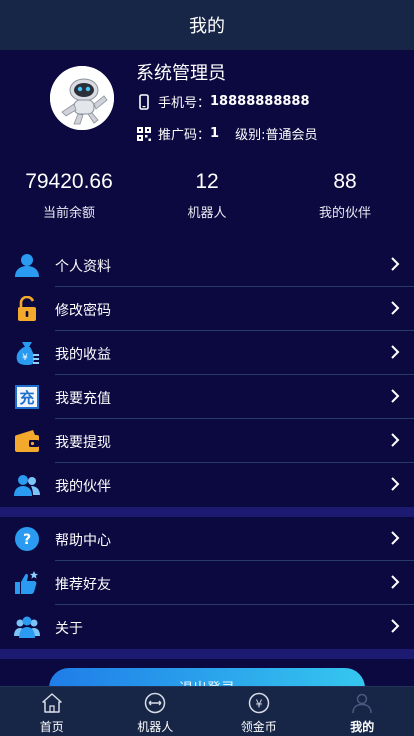 The height and width of the screenshot is (736, 414). I want to click on stat-value: 79420.66, so click(69, 181).